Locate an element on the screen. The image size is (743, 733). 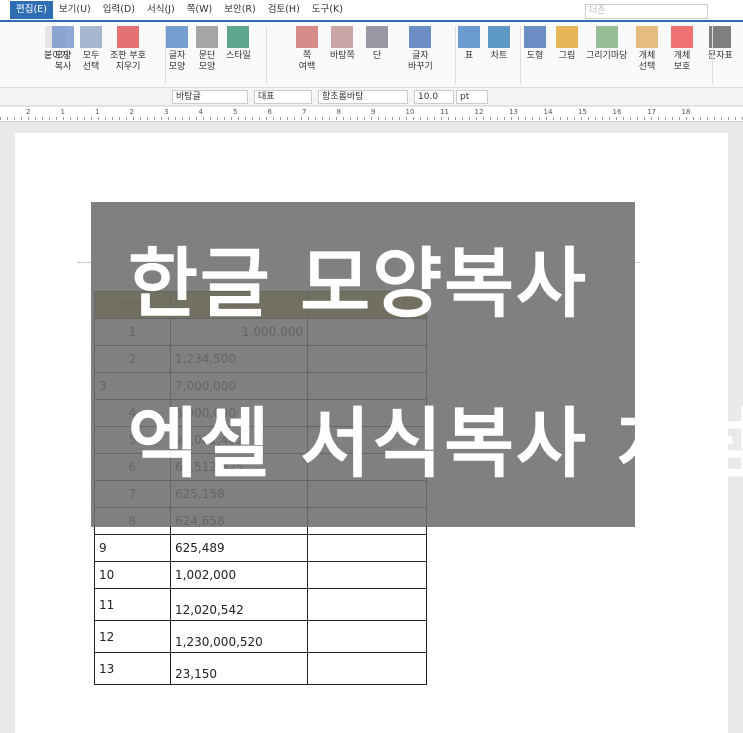
ribbon-label: 그리기마당 is located at coordinates (607, 56).